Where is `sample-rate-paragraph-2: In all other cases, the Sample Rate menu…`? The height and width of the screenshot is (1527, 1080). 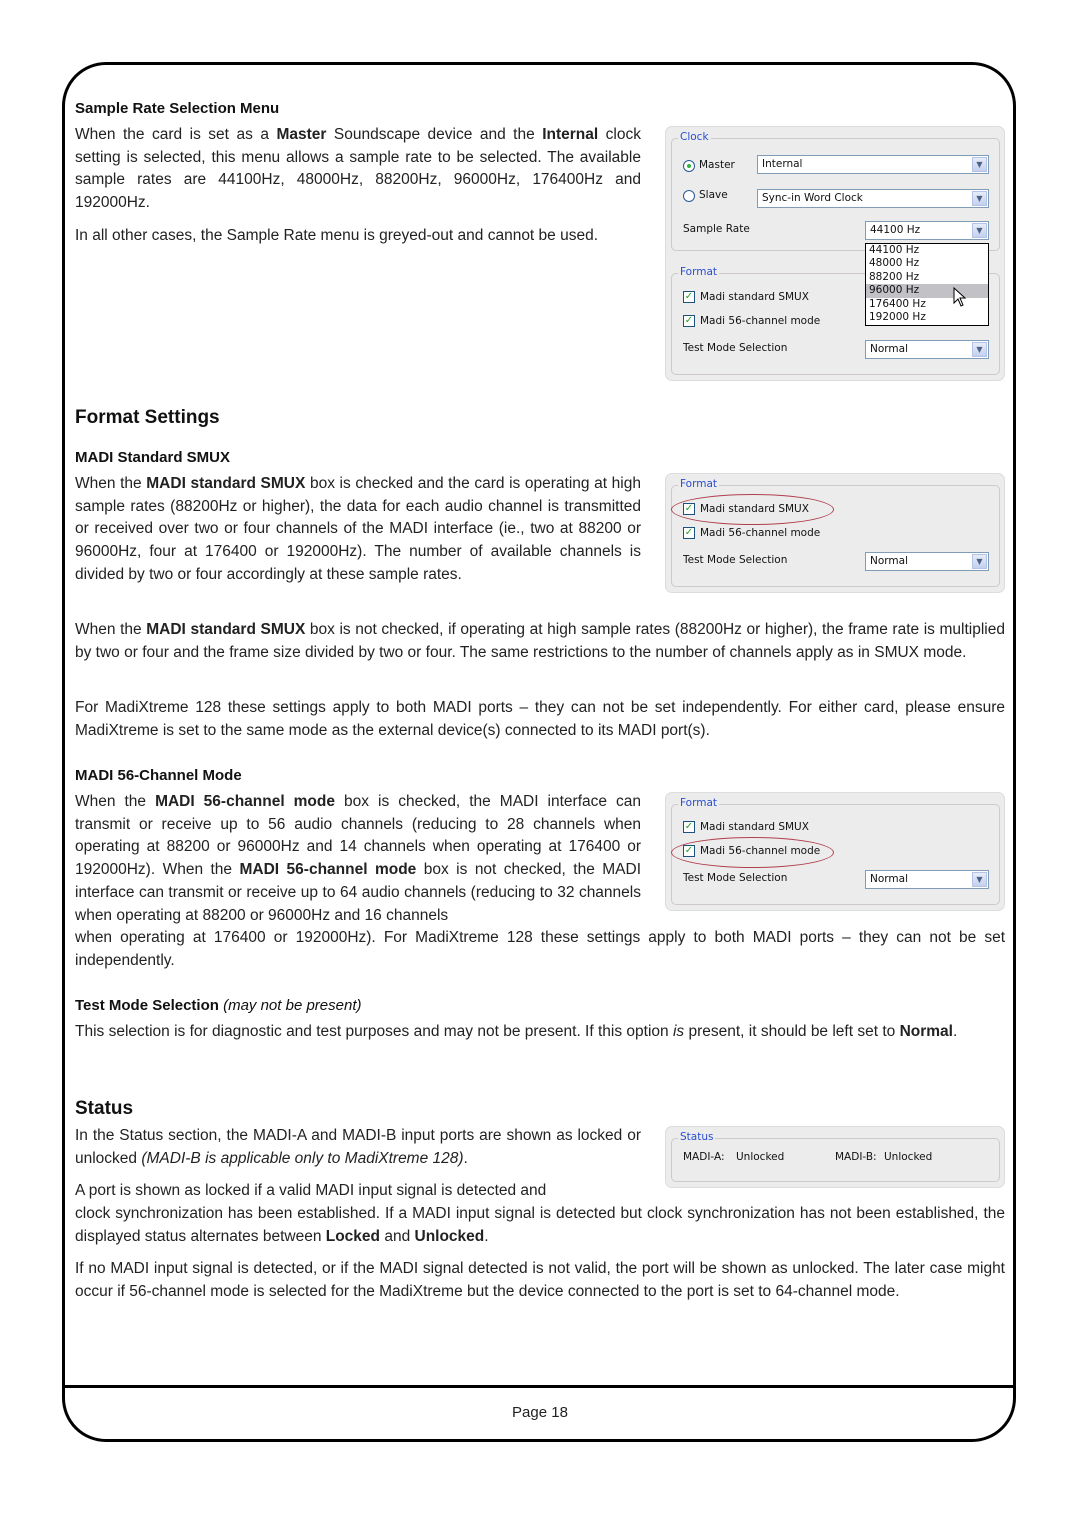 sample-rate-paragraph-2: In all other cases, the Sample Rate menu… is located at coordinates (337, 235).